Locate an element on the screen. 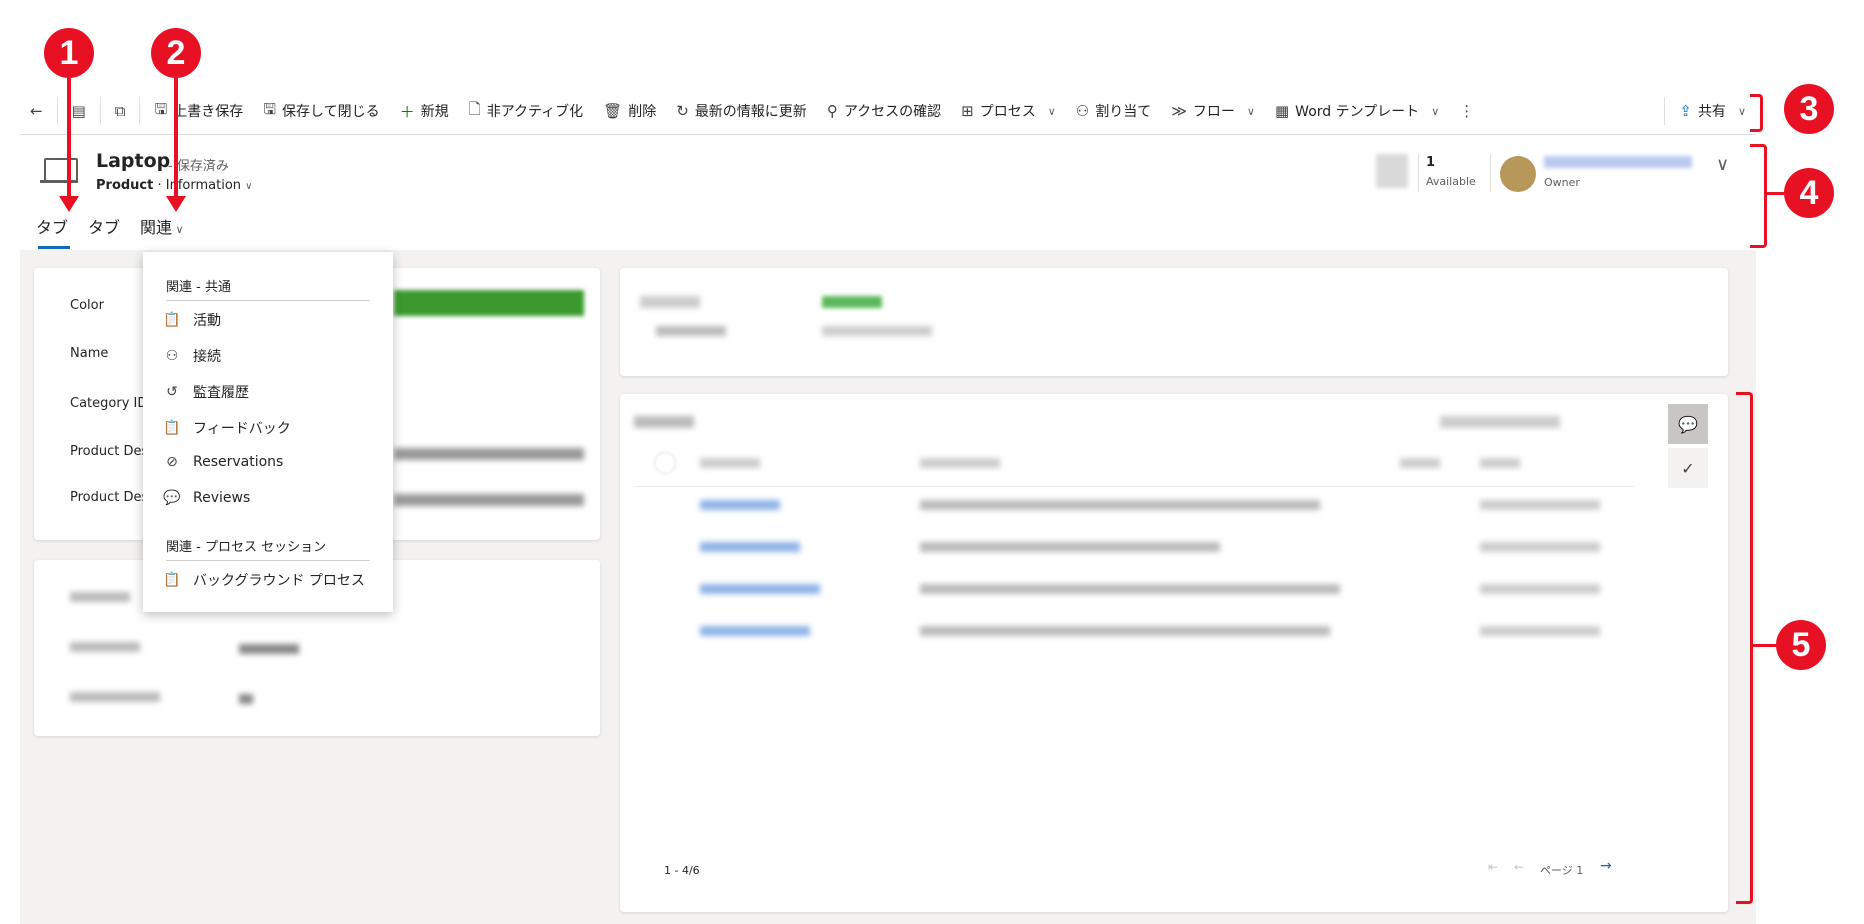 The image size is (1864, 924). description2-value-blurred is located at coordinates (489, 500).